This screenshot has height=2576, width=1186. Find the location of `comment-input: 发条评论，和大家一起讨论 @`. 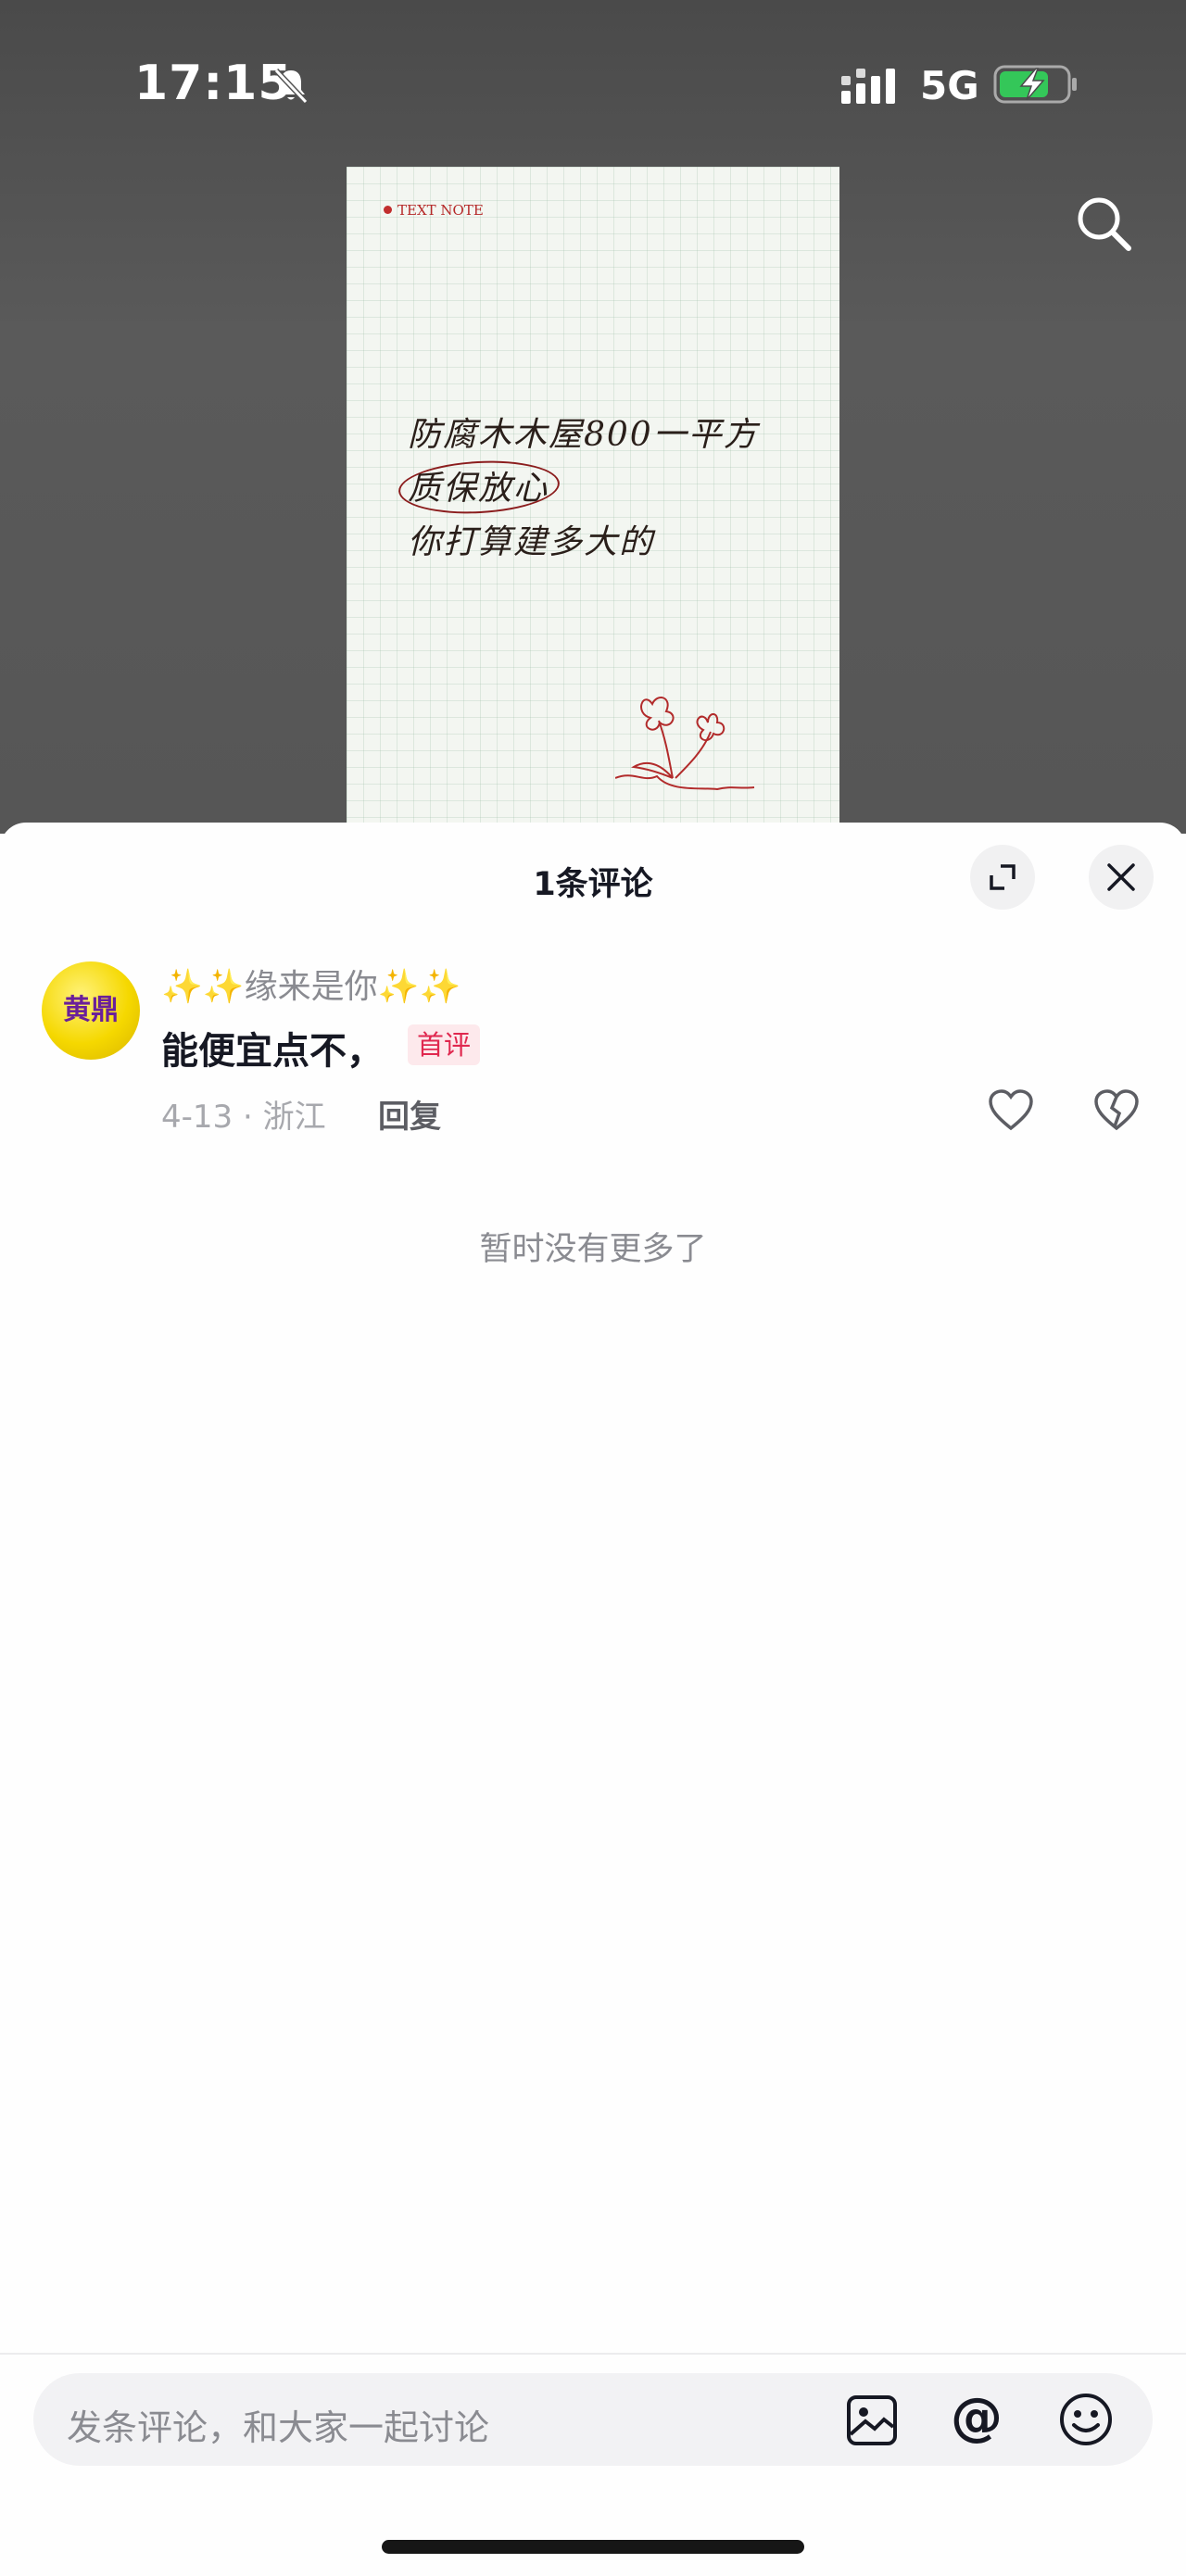

comment-input: 发条评论，和大家一起讨论 @ is located at coordinates (593, 2419).